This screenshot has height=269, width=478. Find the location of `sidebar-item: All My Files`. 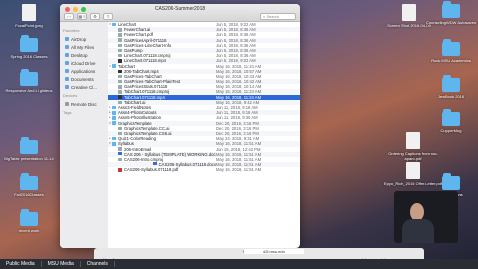

sidebar-item: All My Files is located at coordinates (84, 47).